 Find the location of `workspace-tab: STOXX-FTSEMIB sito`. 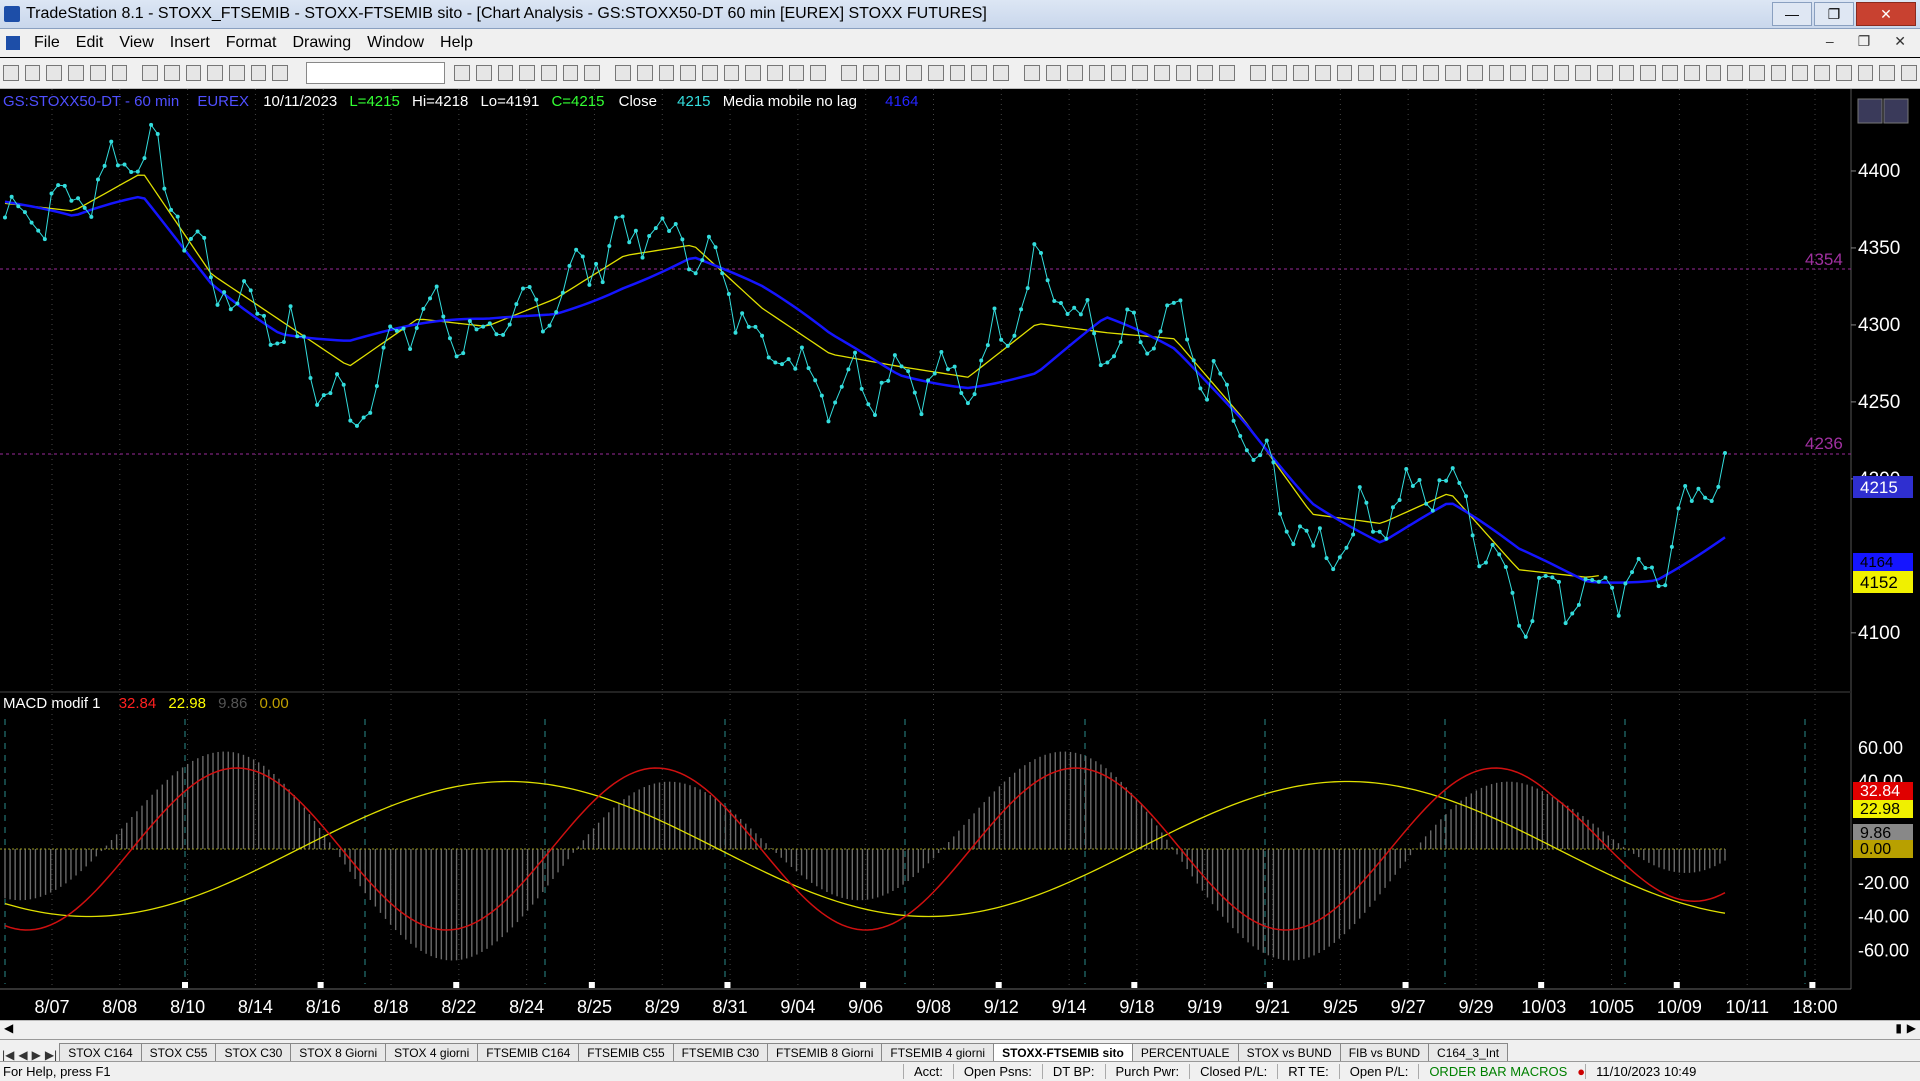

workspace-tab: STOXX-FTSEMIB sito is located at coordinates (1063, 1052).